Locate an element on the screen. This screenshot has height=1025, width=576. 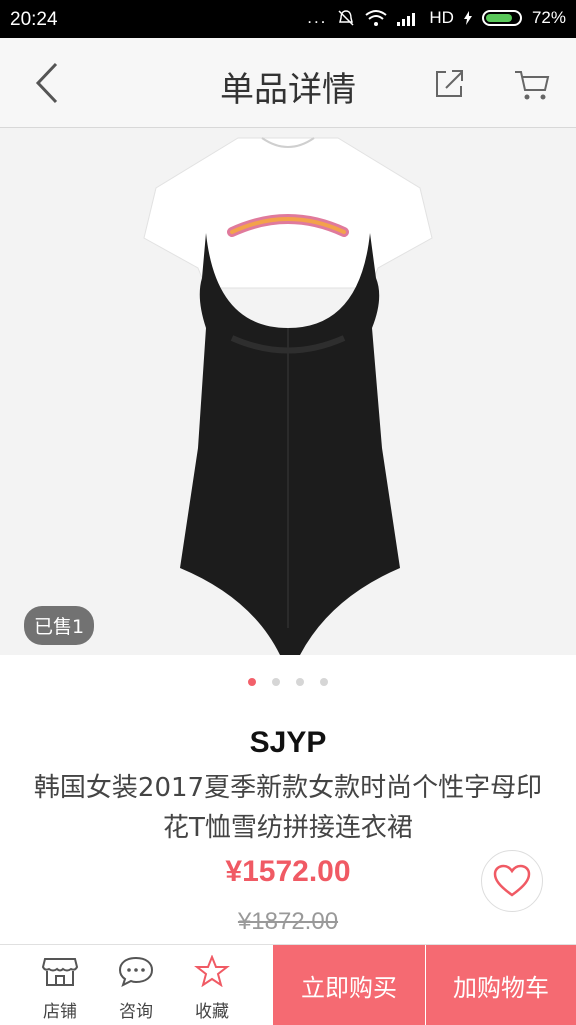
cart-icon is located at coordinates (532, 84).